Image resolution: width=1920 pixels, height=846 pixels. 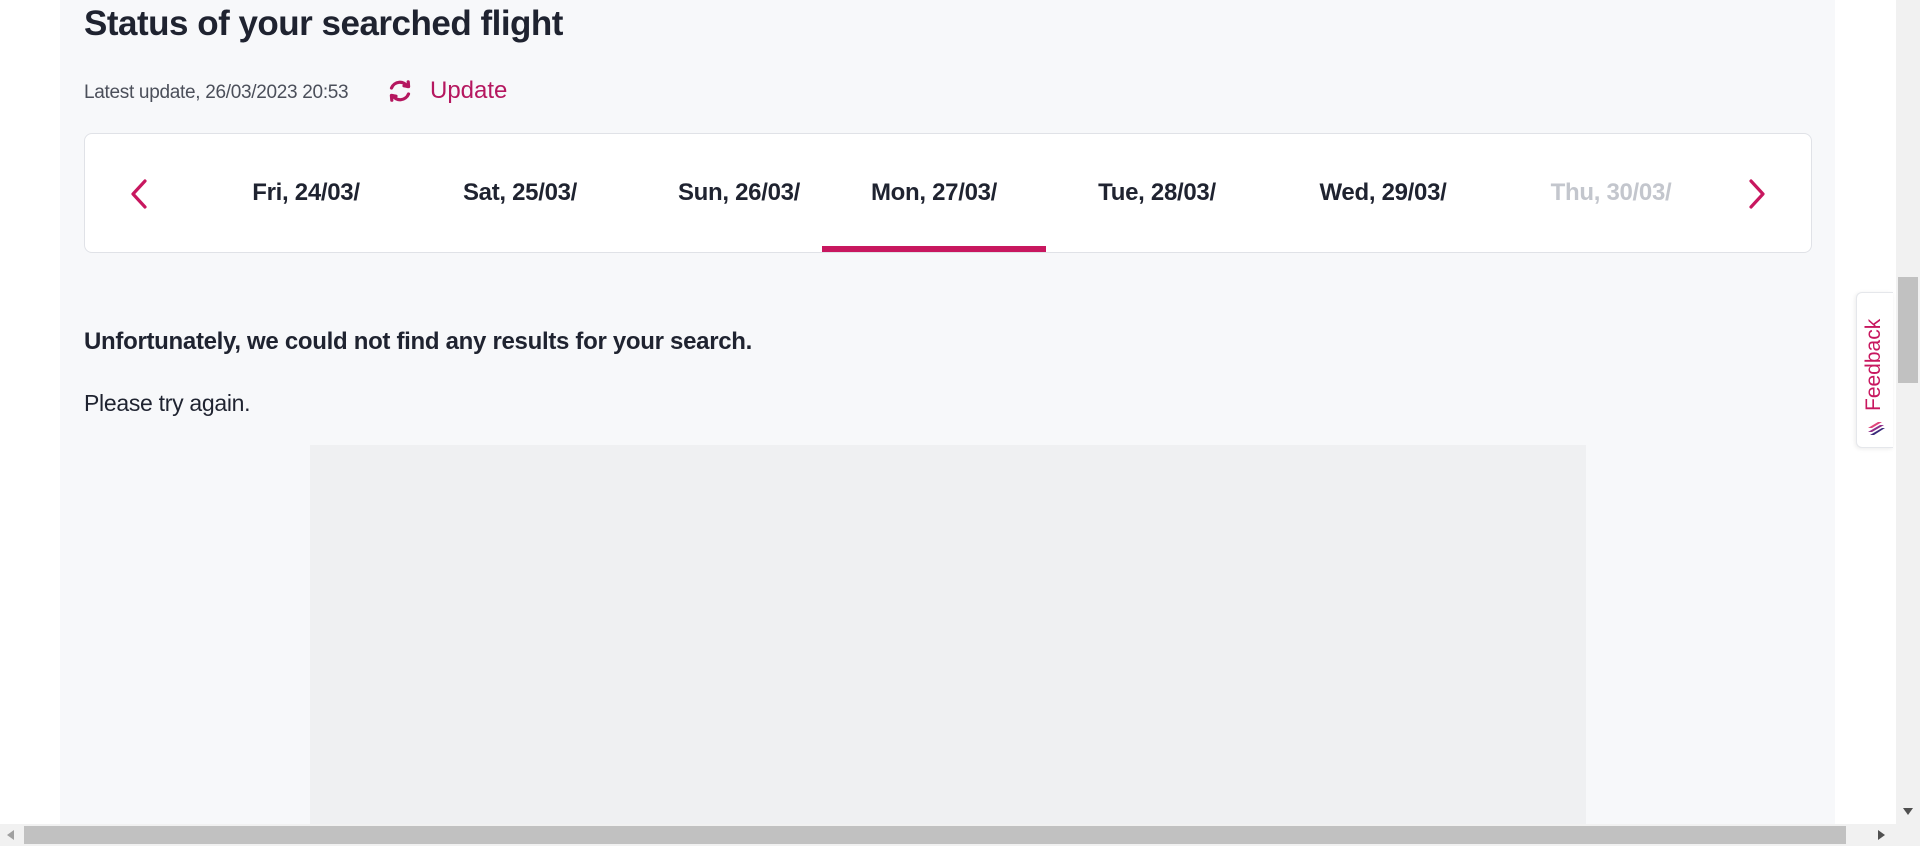 What do you see at coordinates (216, 92) in the screenshot?
I see `latest-update-timestamp: Latest update, 26/03/2023 20:53` at bounding box center [216, 92].